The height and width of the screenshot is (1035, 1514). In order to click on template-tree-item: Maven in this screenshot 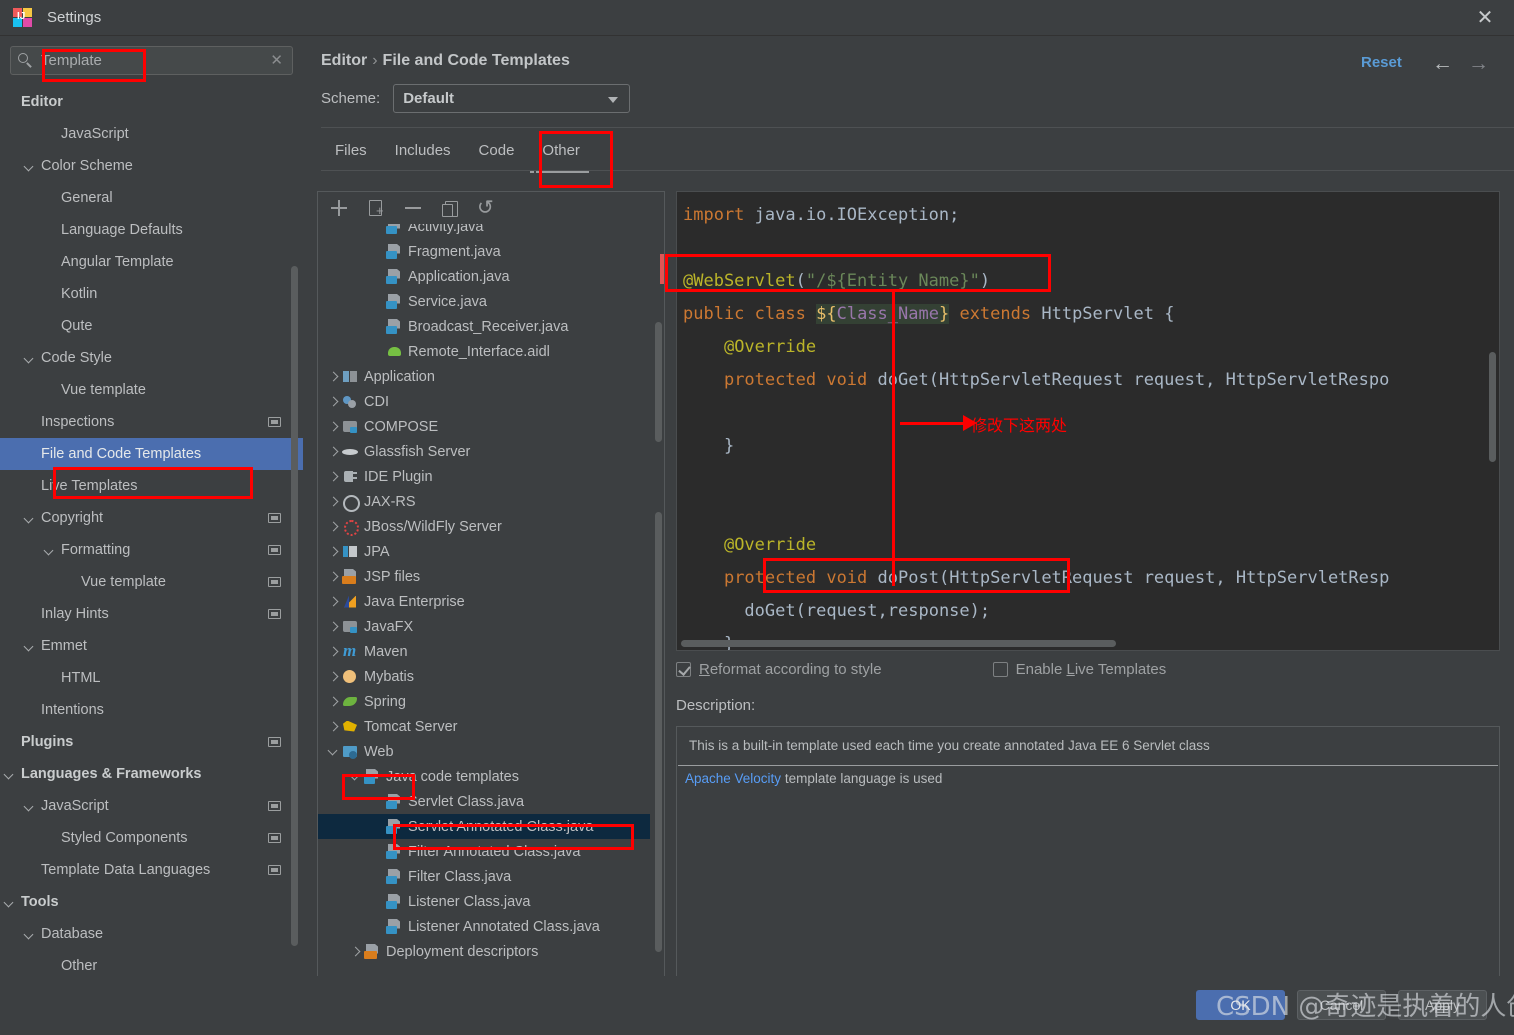, I will do `click(484, 651)`.